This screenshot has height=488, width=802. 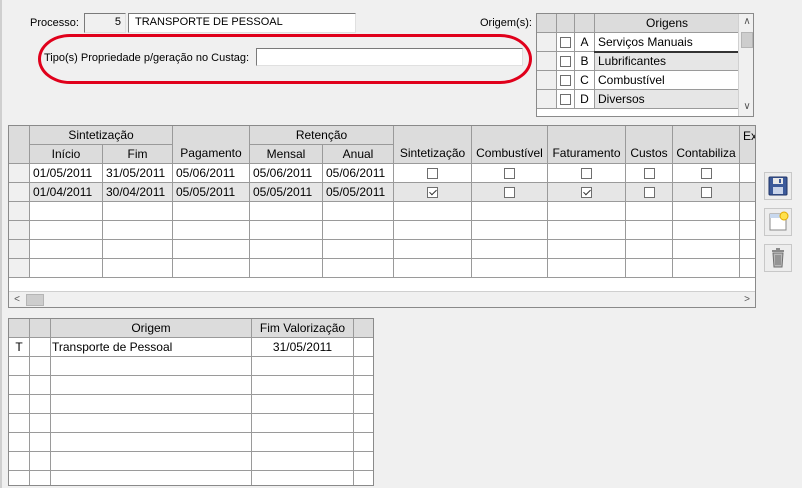 What do you see at coordinates (211, 192) in the screenshot?
I see `cell-pagamento: 05/05/2011` at bounding box center [211, 192].